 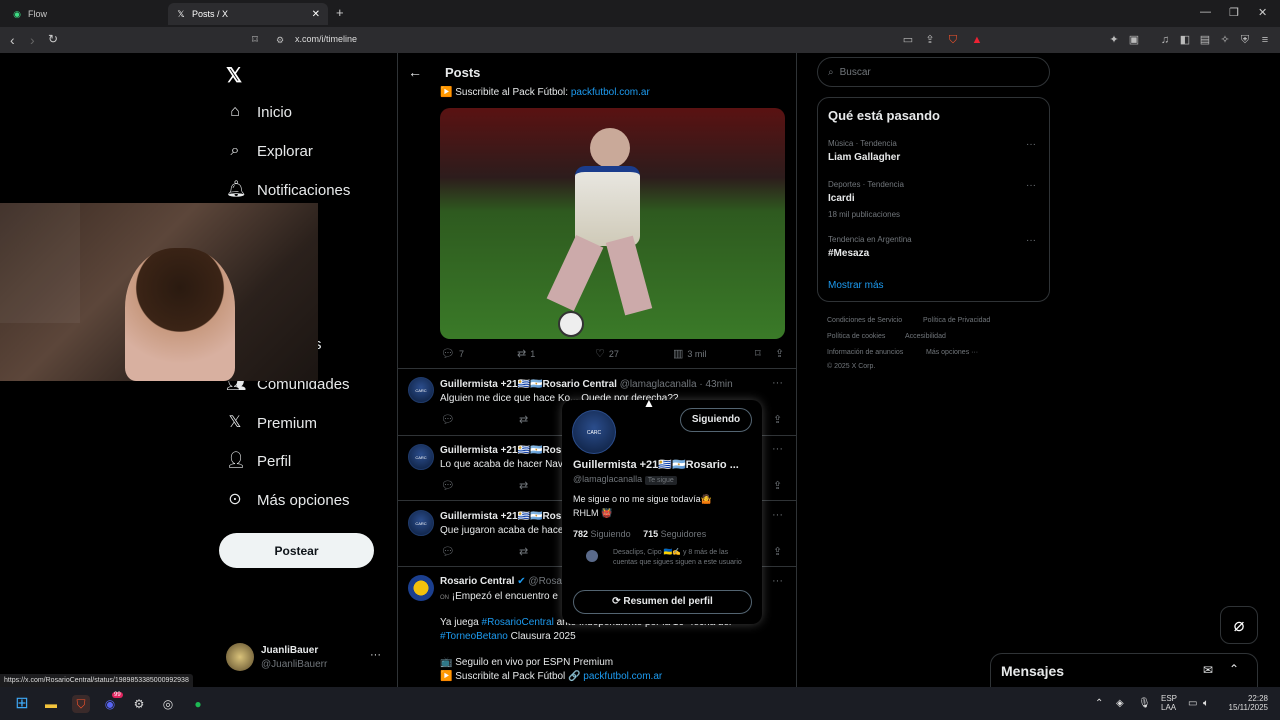 I want to click on trend-item: Música · Tendencia Liam Gallagher, so click(x=864, y=151).